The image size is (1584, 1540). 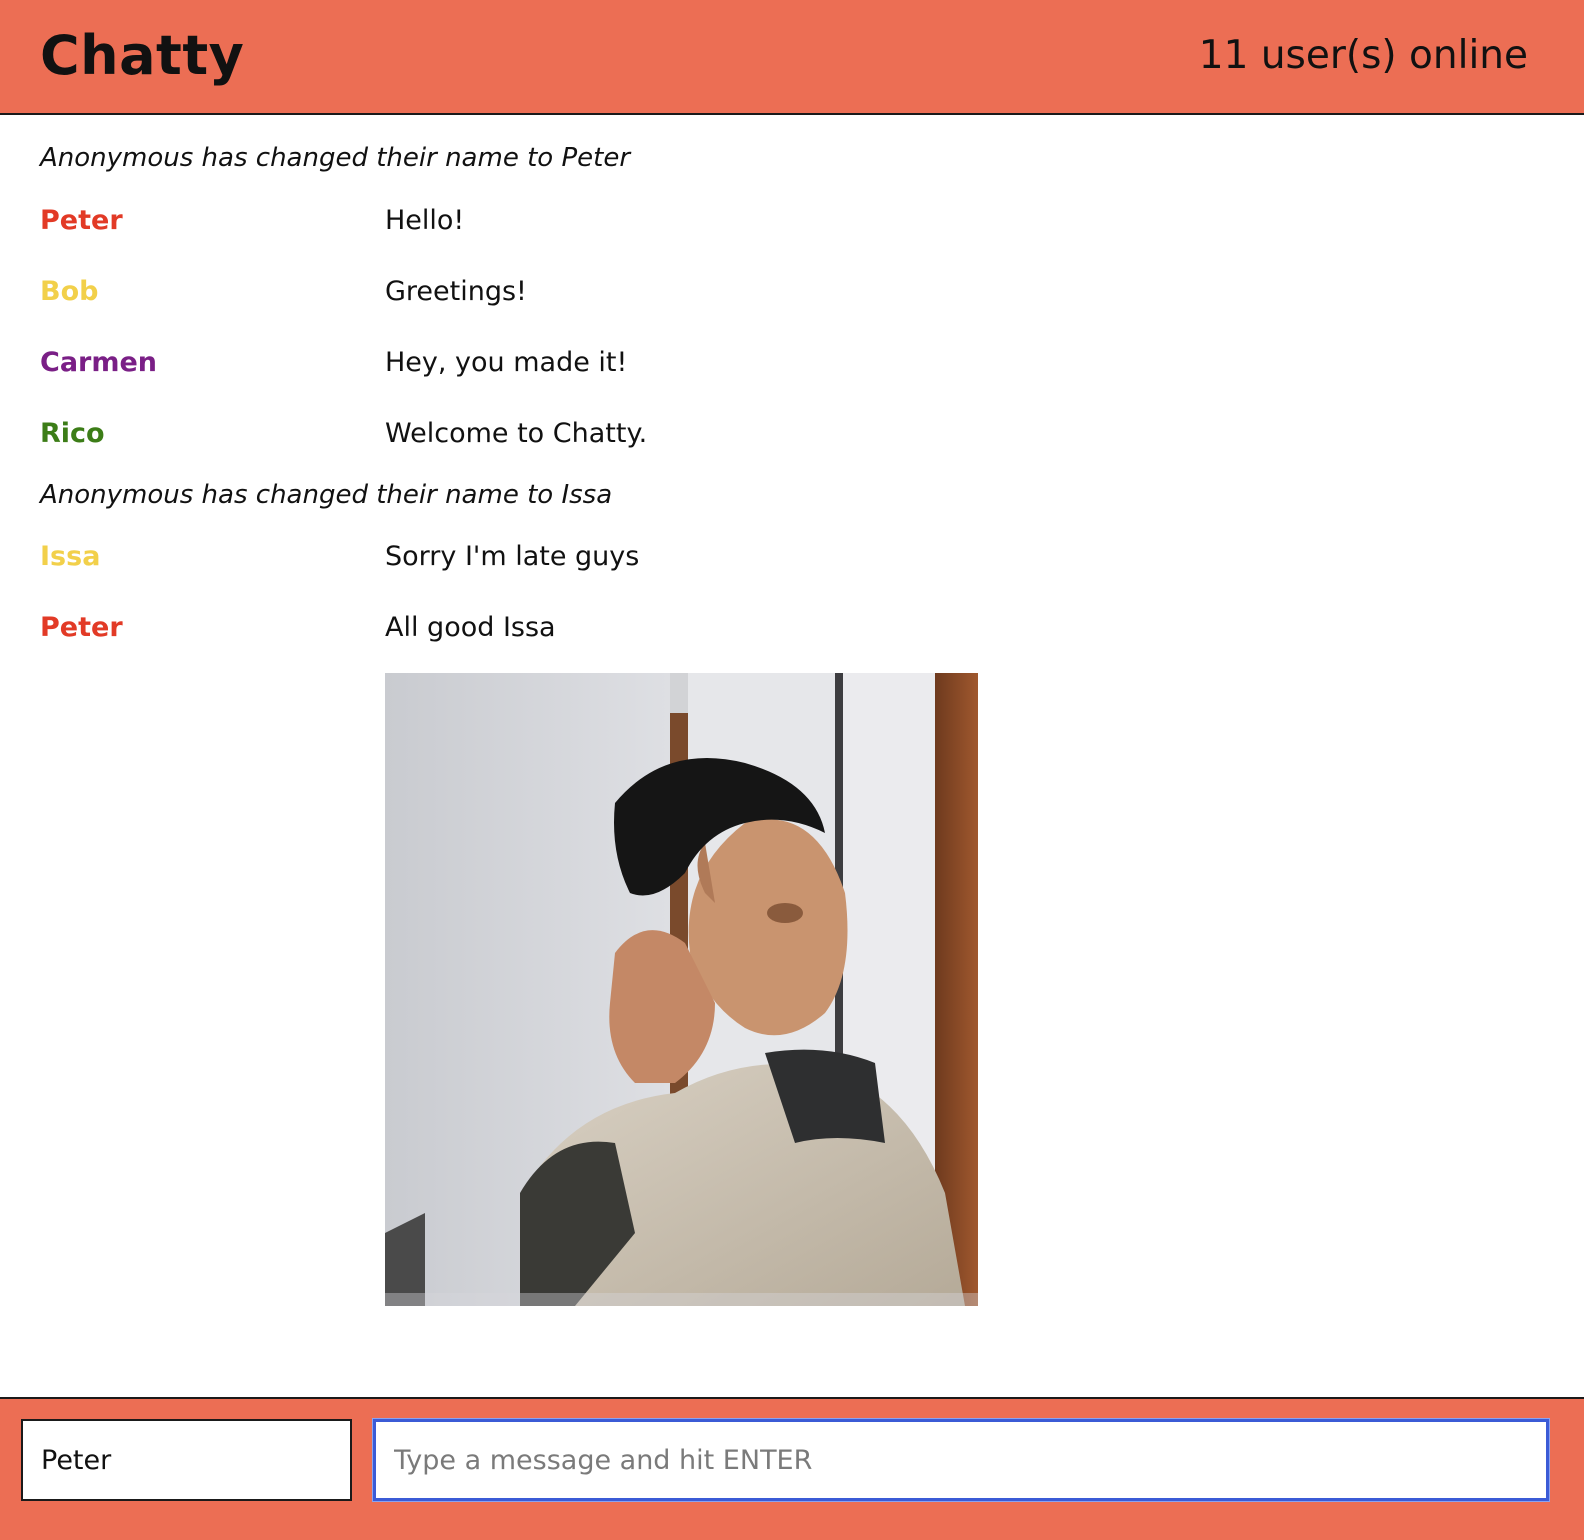 What do you see at coordinates (506, 362) in the screenshot?
I see `message-content: Hey, you made it!` at bounding box center [506, 362].